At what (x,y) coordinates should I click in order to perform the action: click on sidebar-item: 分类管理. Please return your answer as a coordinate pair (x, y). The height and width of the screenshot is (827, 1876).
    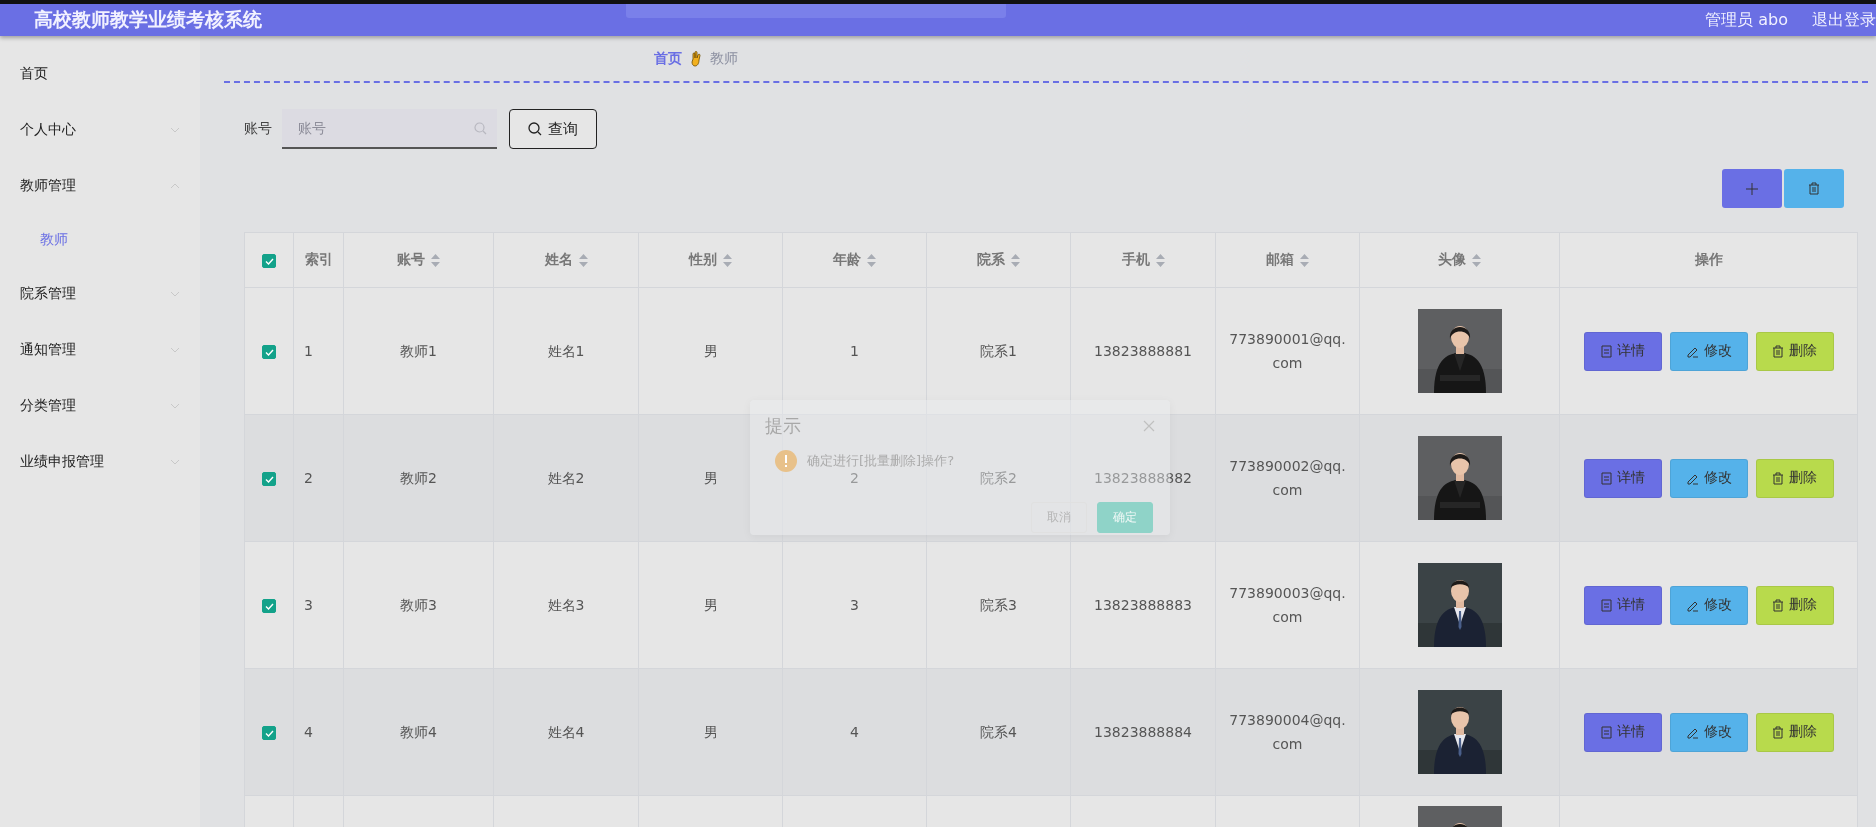
    Looking at the image, I should click on (100, 406).